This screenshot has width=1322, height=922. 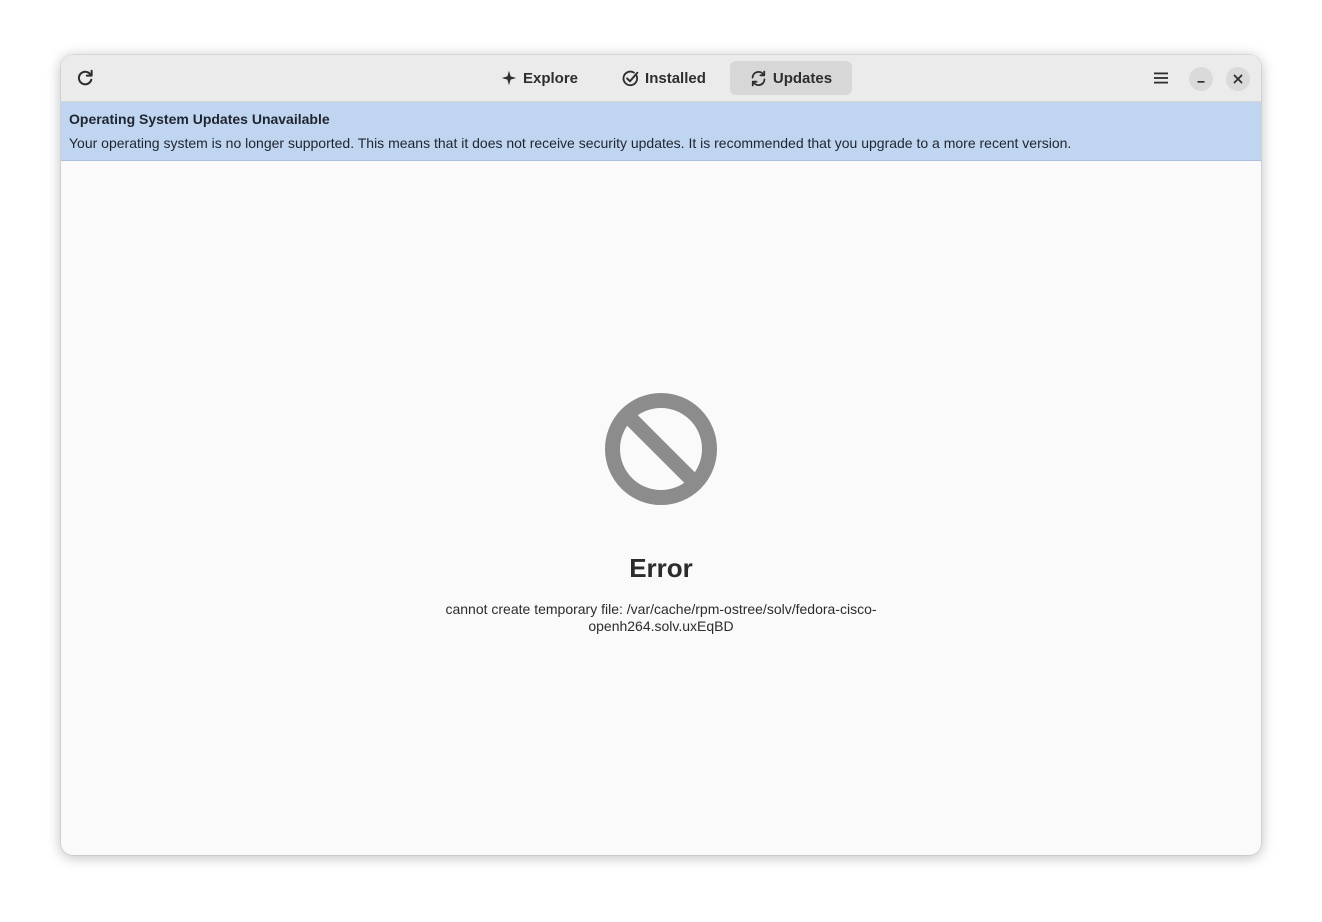 I want to click on main-menu-button, so click(x=1161, y=78).